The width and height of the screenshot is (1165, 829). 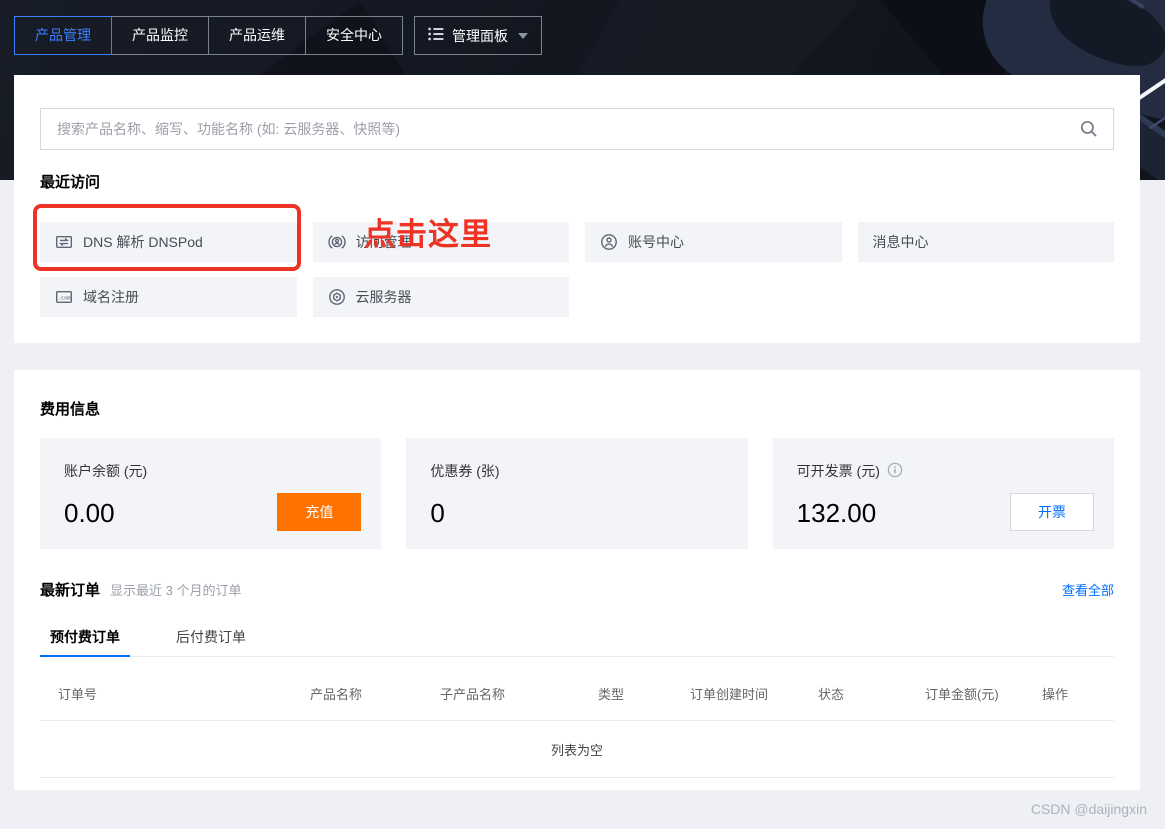 I want to click on coupon-card: 优惠券 (张) 0, so click(x=577, y=493).